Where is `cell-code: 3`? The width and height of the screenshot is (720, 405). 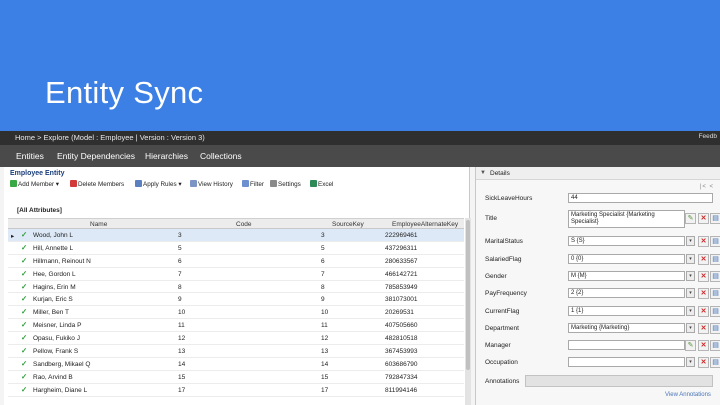 cell-code: 3 is located at coordinates (180, 235).